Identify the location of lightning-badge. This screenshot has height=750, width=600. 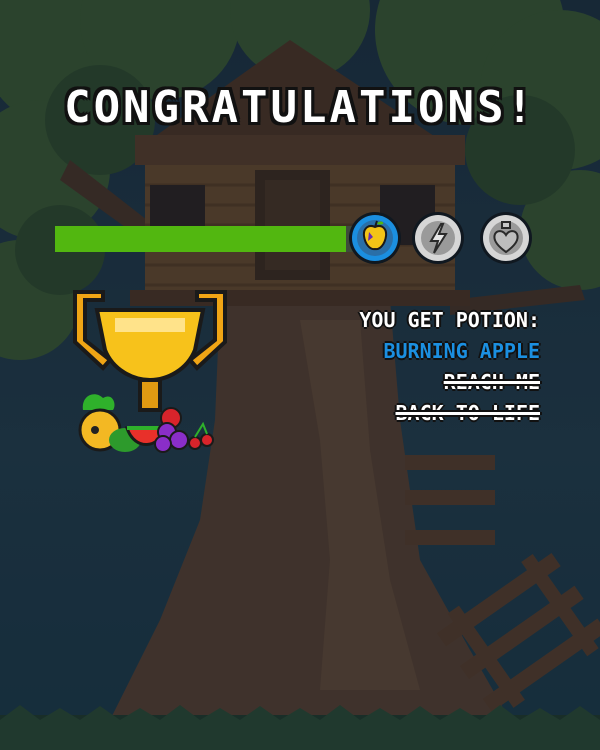
(438, 238).